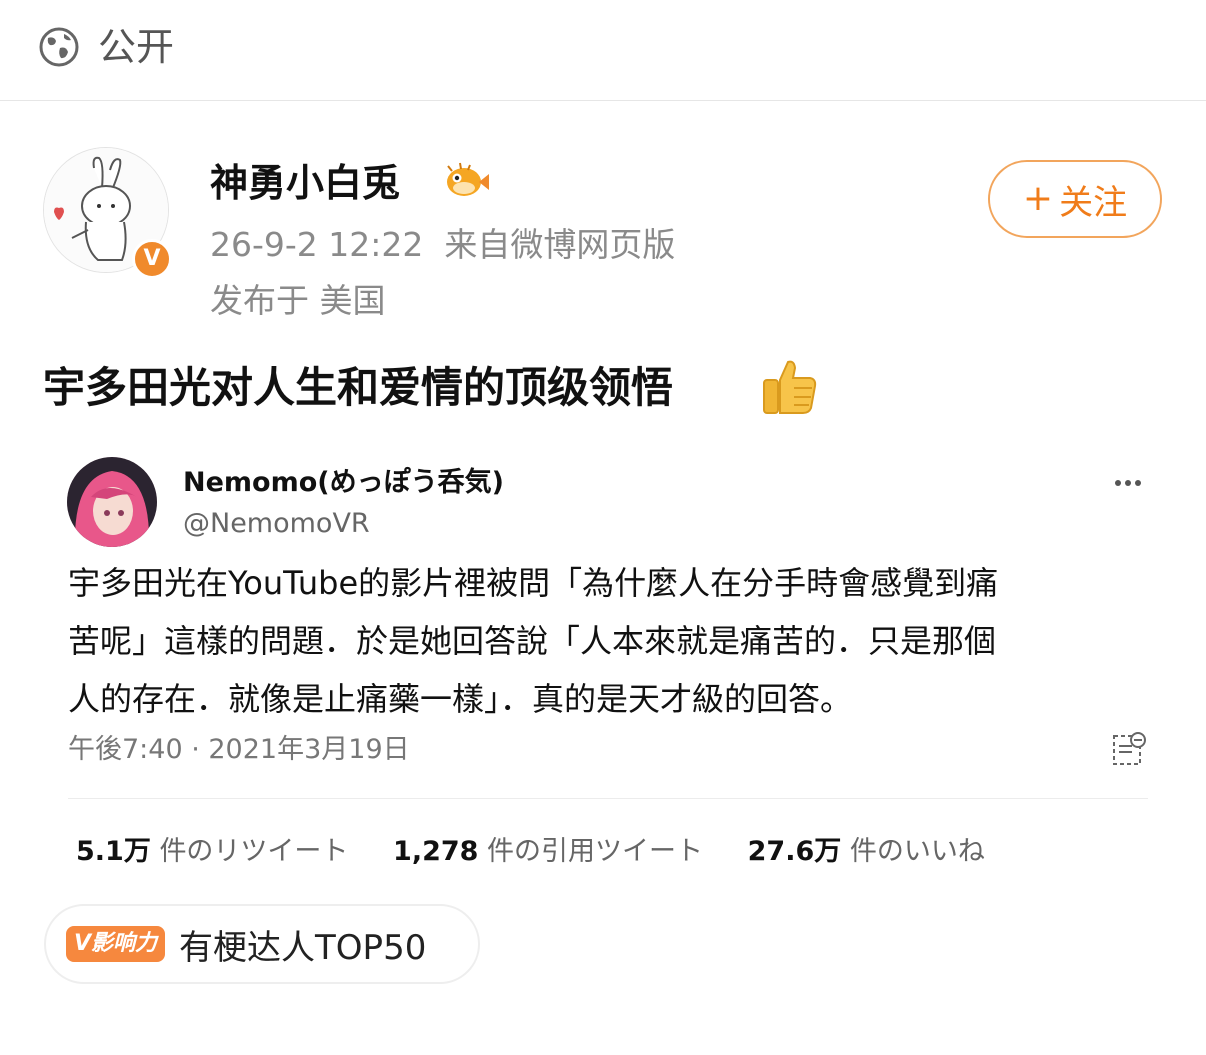 The image size is (1206, 1055). What do you see at coordinates (1038, 198) in the screenshot?
I see `plus-icon: +` at bounding box center [1038, 198].